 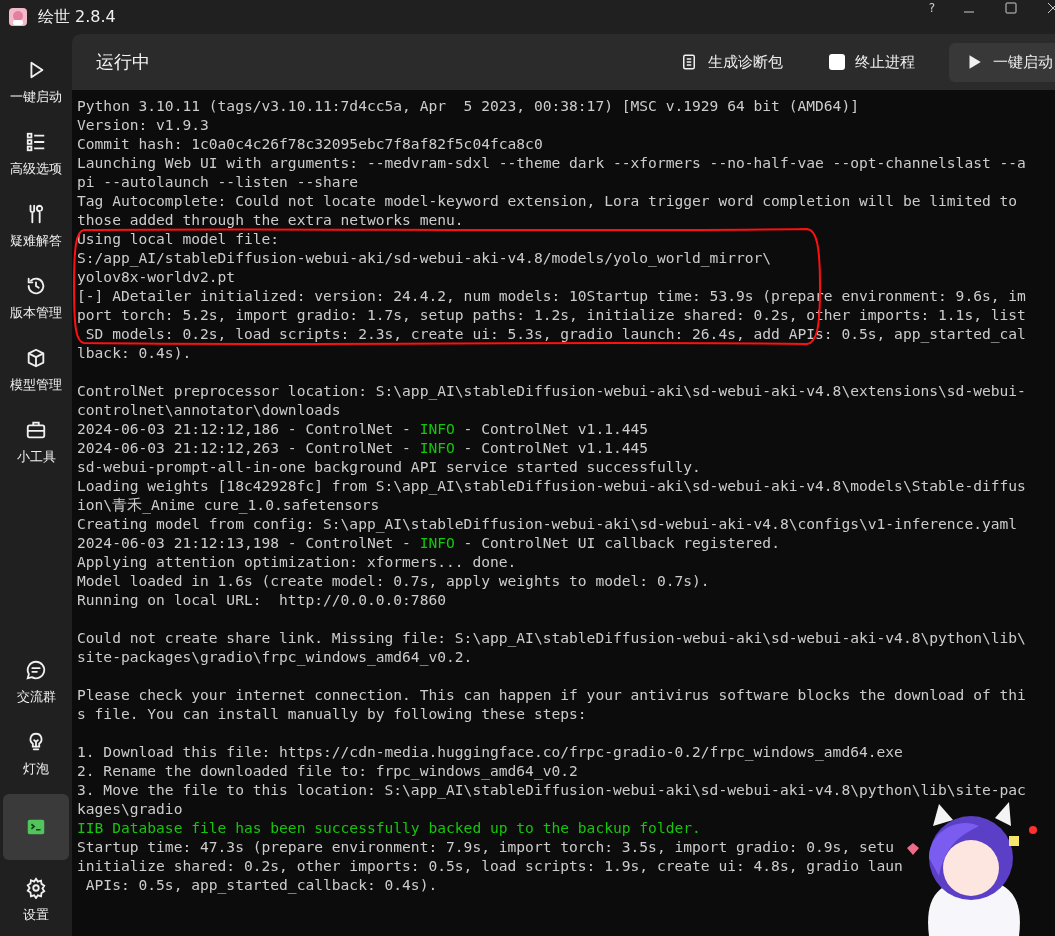 What do you see at coordinates (178, 238) in the screenshot?
I see `log-line: Using local model file:` at bounding box center [178, 238].